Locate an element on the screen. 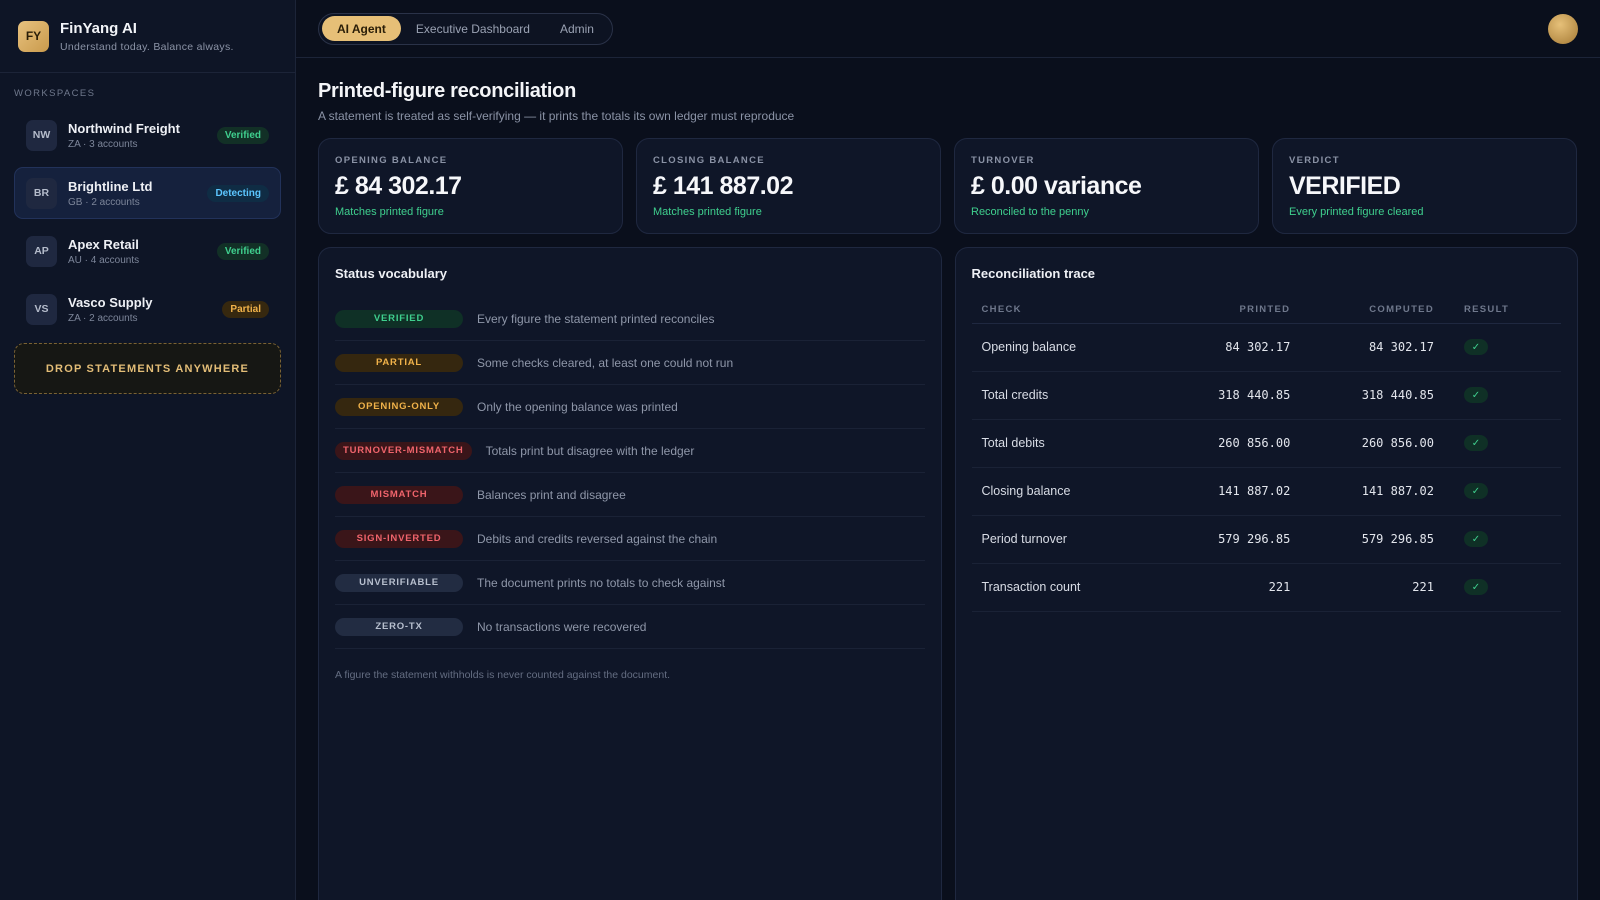 This screenshot has height=900, width=1600. tab-ai-agent: AI Agent is located at coordinates (361, 28).